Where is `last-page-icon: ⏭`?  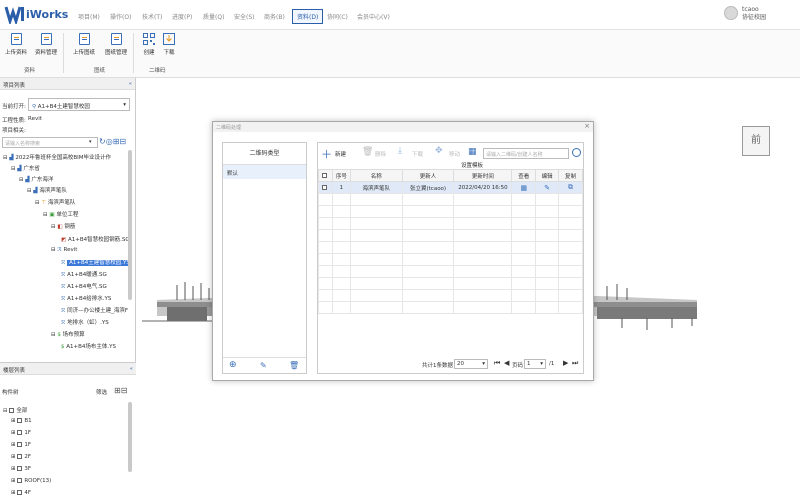
last-page-icon: ⏭ is located at coordinates (575, 363).